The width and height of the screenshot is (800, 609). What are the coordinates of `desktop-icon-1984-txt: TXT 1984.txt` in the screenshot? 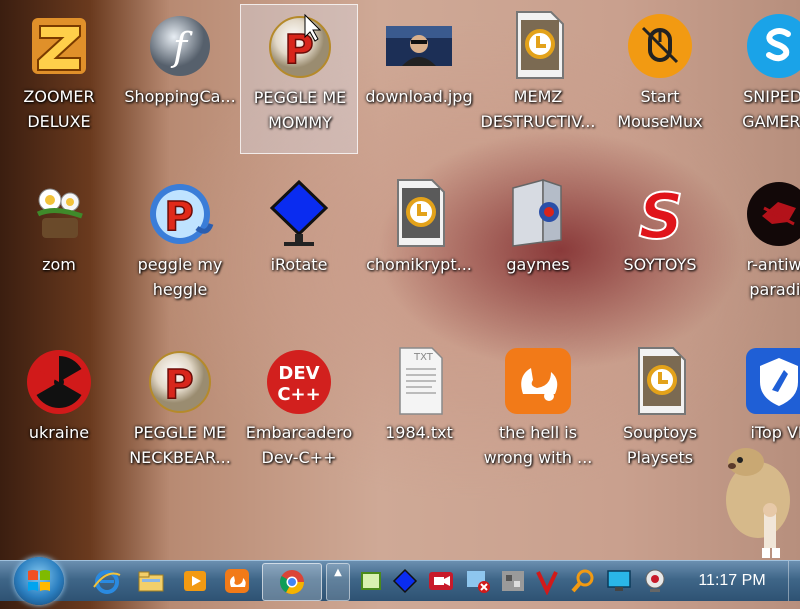 It's located at (419, 415).